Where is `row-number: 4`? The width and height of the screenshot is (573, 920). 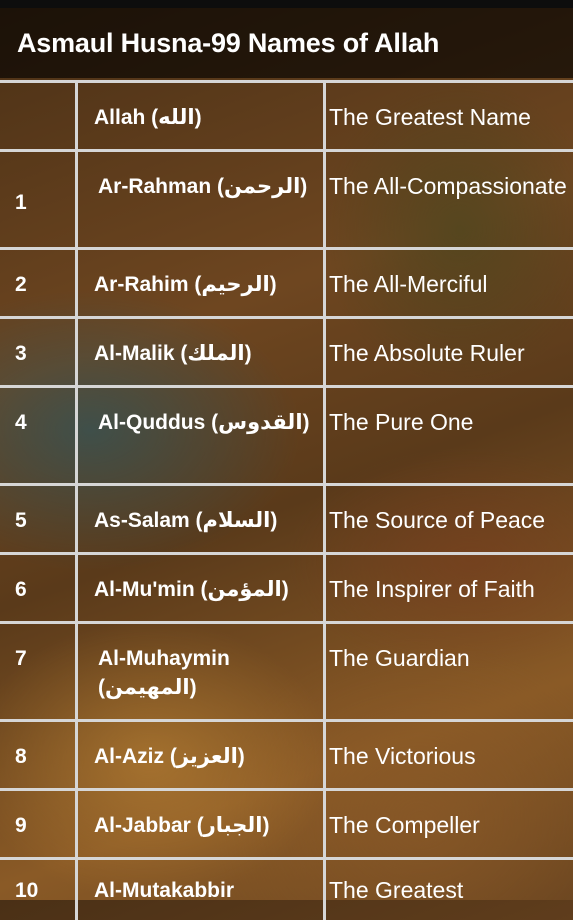
row-number: 4 is located at coordinates (21, 422).